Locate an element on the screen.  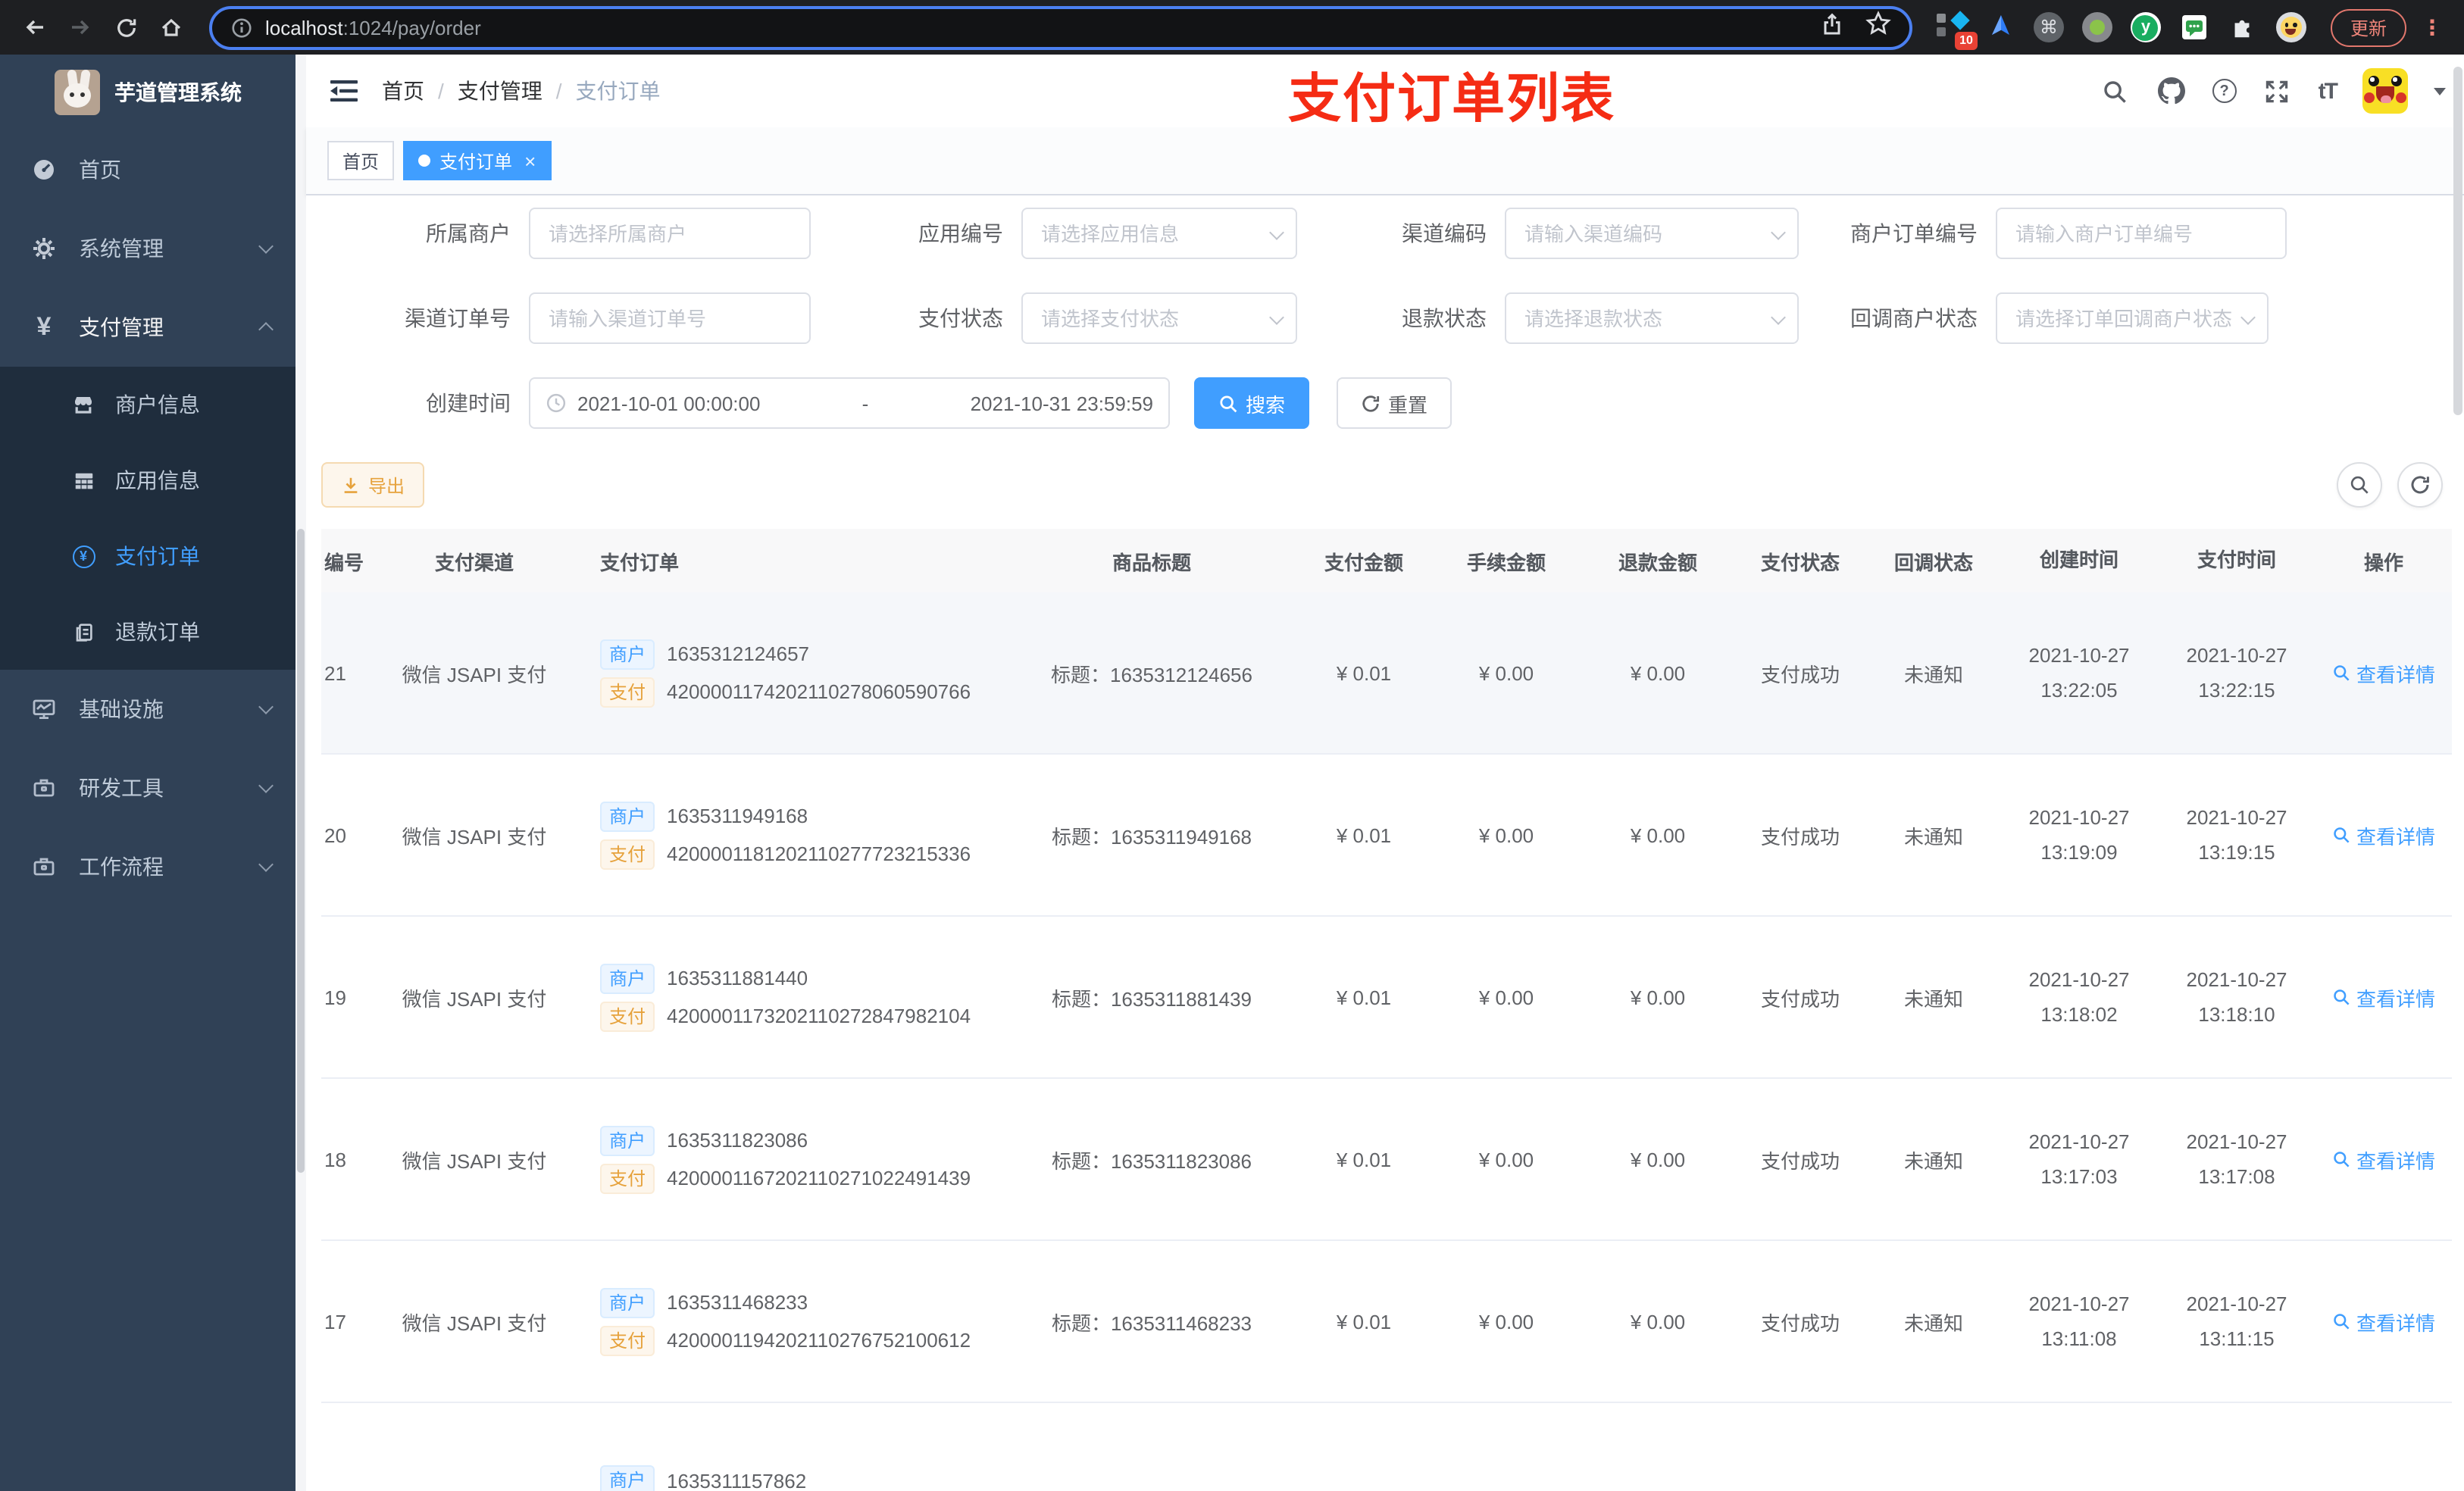
chevron-up-icon is located at coordinates (266, 329).